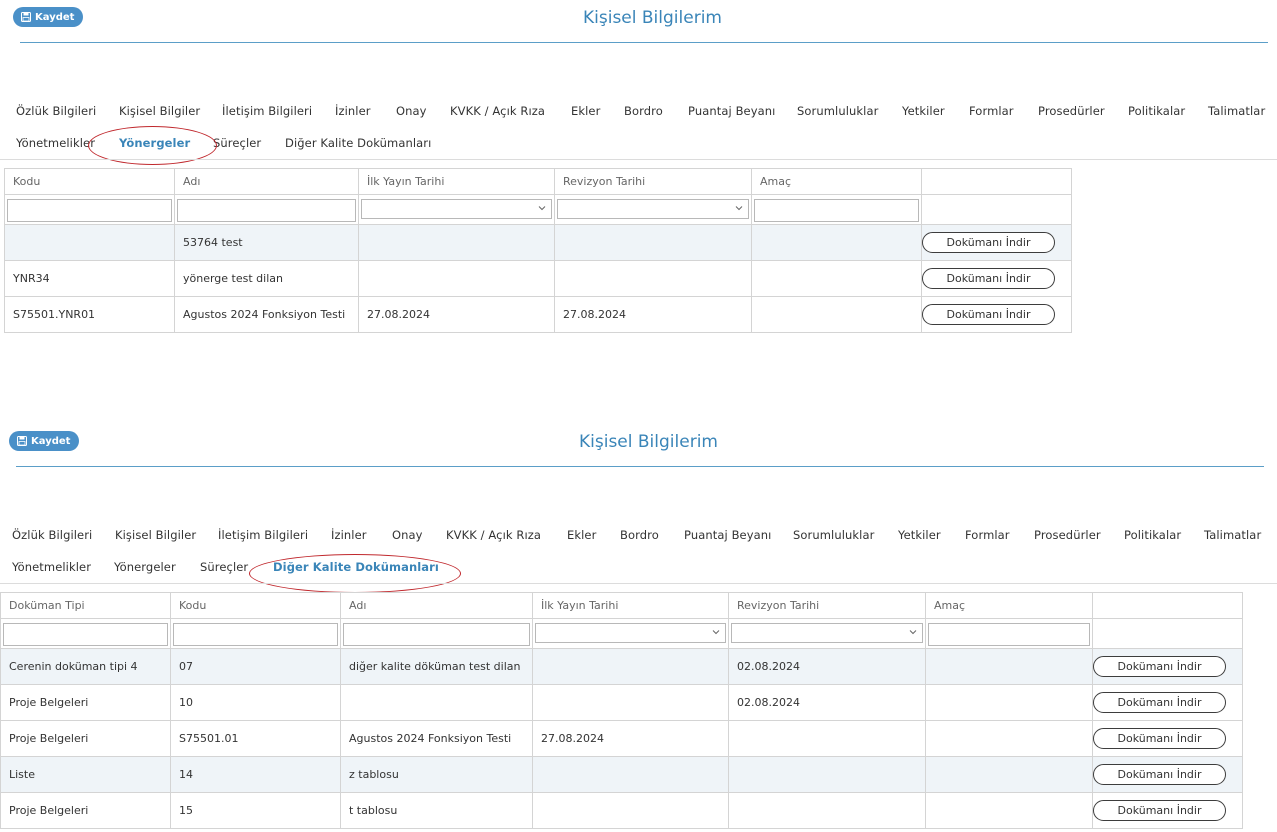  Describe the element at coordinates (255, 666) in the screenshot. I see `cell-kodu: 07` at that location.